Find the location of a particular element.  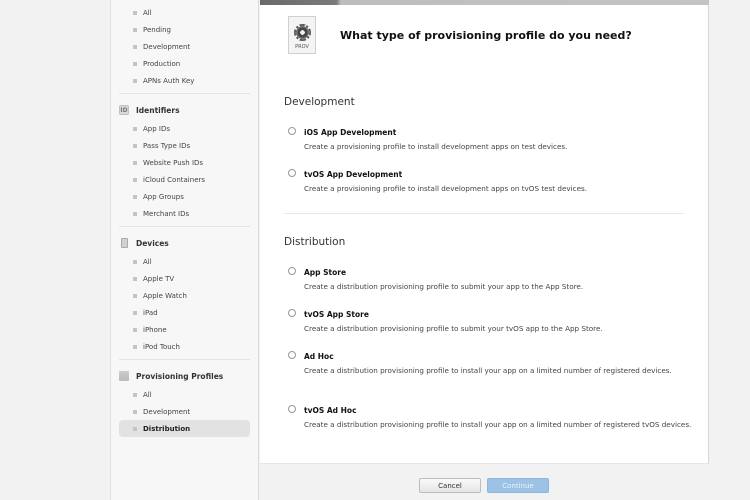

radio-app-store is located at coordinates (292, 271).